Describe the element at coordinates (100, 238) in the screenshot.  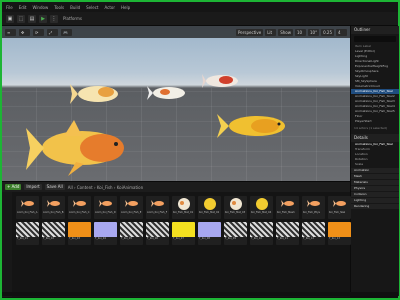
I see `asset-label: T_Koi_04` at that location.